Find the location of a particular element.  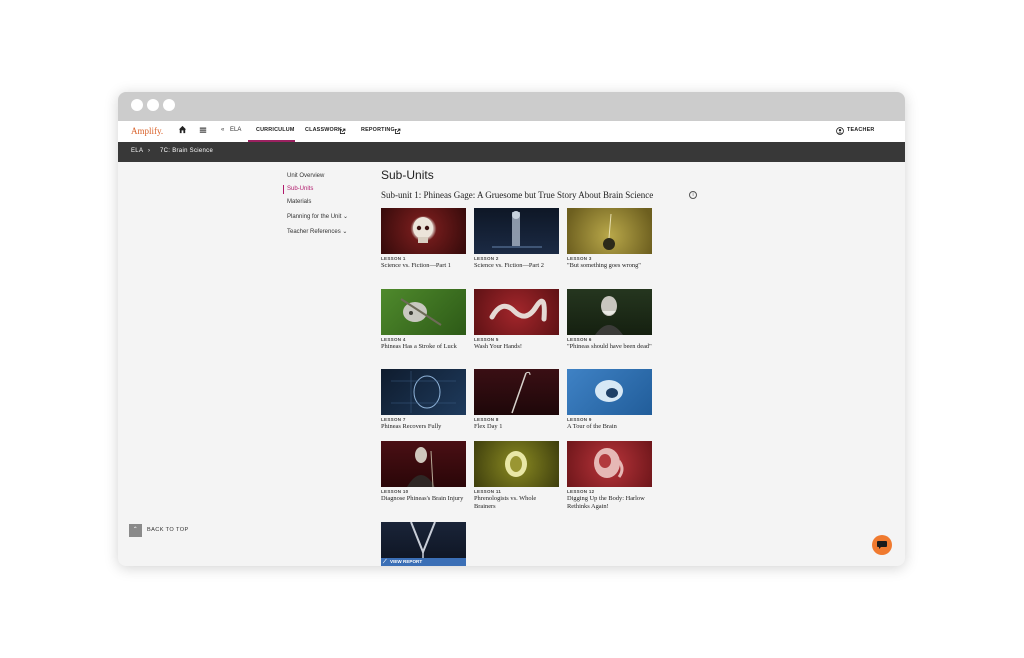

lesson-thumbnail-phineas-photo is located at coordinates (423, 464).